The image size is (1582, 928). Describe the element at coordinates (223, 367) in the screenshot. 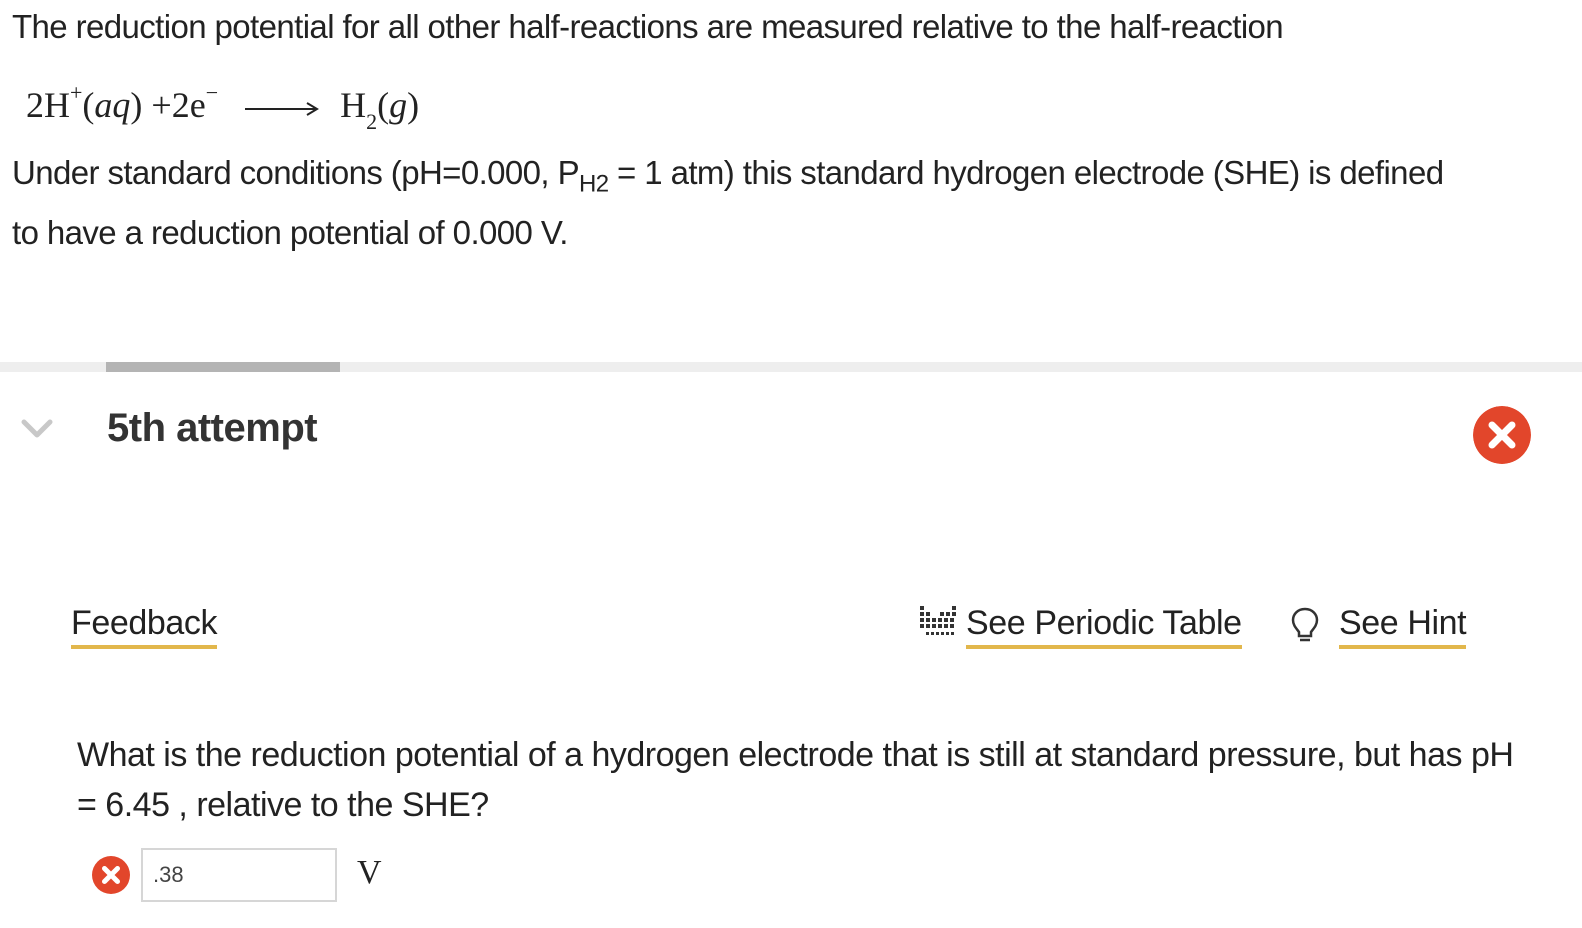

I see `attempt-progress-bar` at that location.